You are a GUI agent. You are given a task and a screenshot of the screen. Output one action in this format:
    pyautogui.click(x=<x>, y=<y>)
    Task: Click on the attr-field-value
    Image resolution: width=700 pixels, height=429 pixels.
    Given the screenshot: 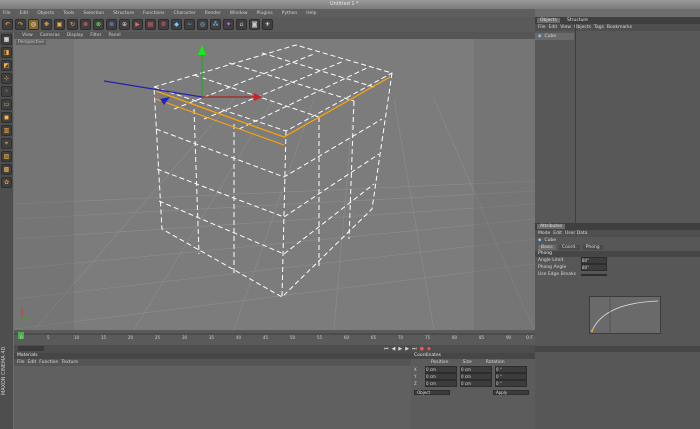 What is the action you would take?
    pyautogui.click(x=594, y=274)
    